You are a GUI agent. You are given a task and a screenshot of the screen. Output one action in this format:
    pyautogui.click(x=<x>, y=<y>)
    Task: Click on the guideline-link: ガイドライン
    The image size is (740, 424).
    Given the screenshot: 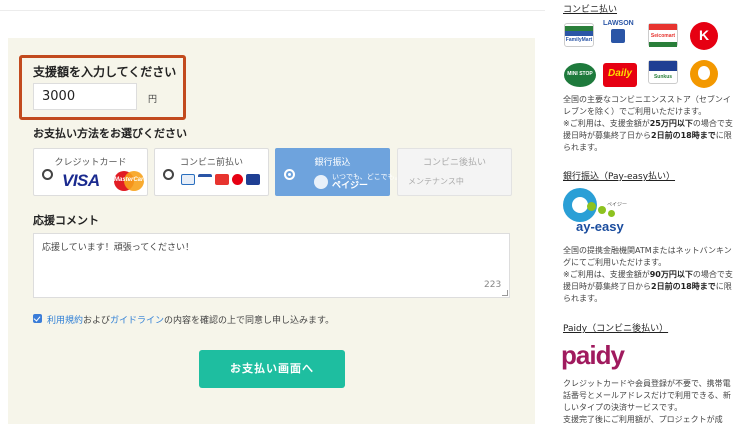 What is the action you would take?
    pyautogui.click(x=137, y=321)
    